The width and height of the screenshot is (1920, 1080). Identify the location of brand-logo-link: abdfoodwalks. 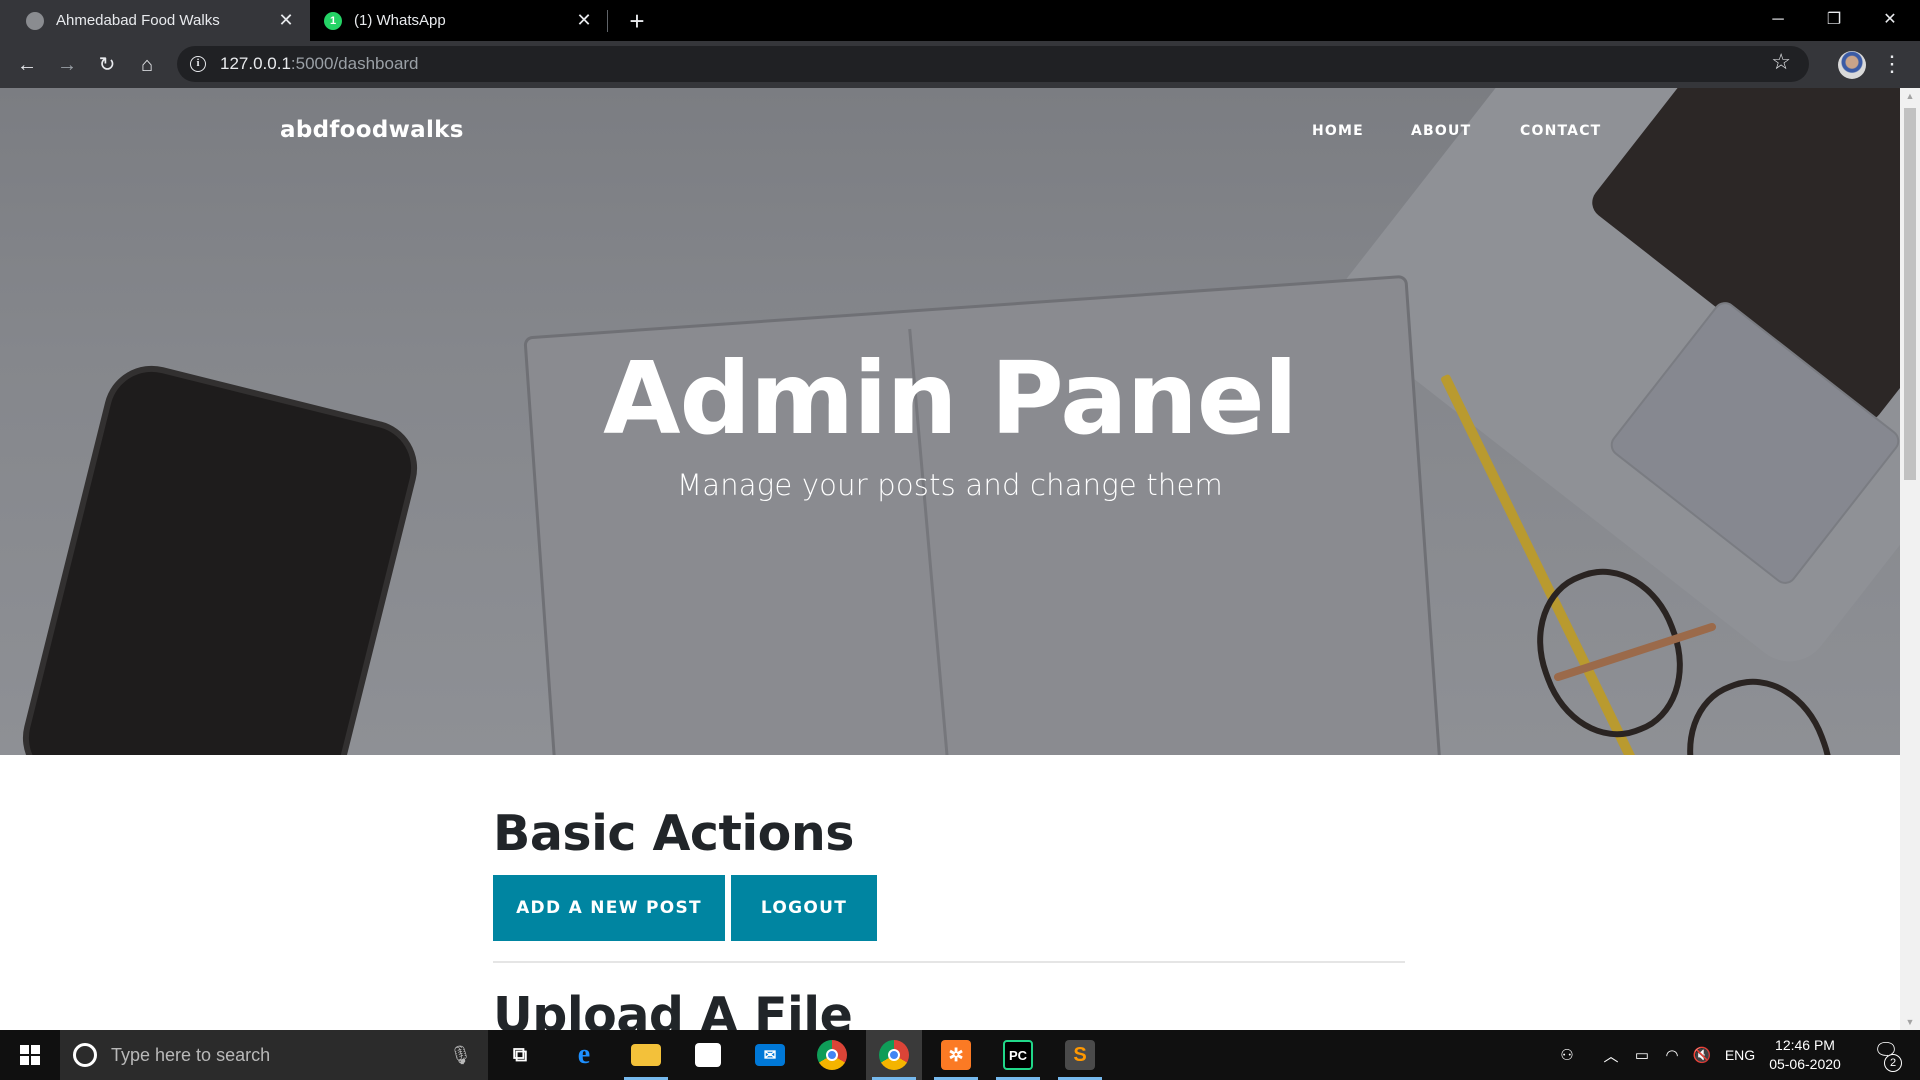
(372, 130).